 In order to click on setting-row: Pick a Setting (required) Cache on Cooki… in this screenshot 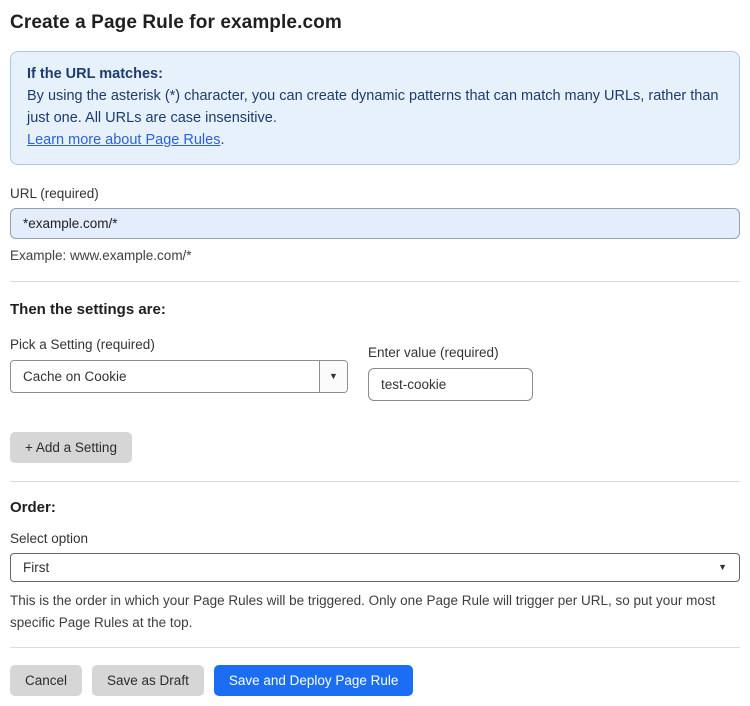, I will do `click(375, 369)`.